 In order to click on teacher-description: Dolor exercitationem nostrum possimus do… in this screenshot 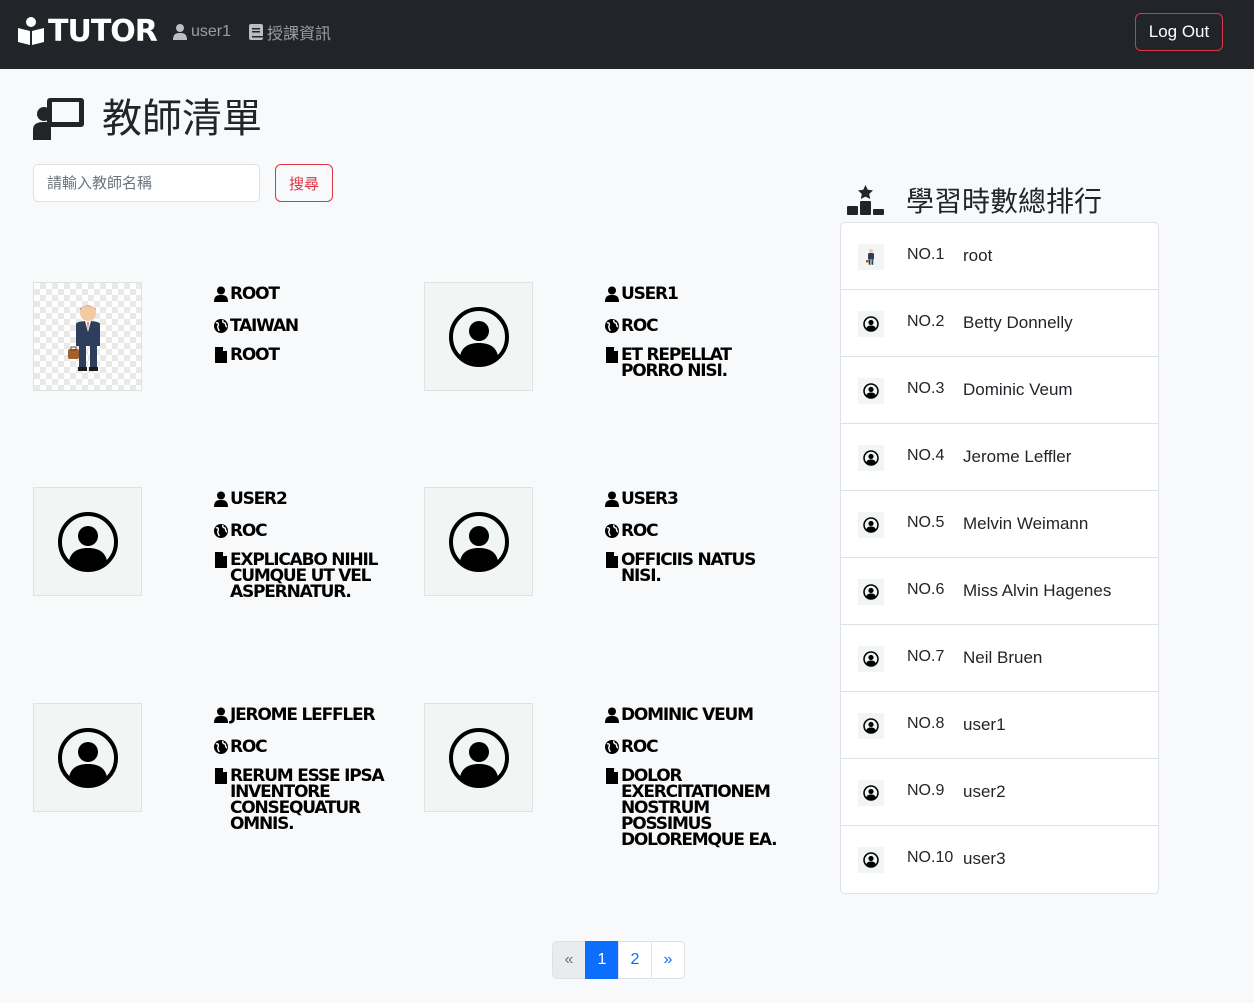, I will do `click(699, 808)`.